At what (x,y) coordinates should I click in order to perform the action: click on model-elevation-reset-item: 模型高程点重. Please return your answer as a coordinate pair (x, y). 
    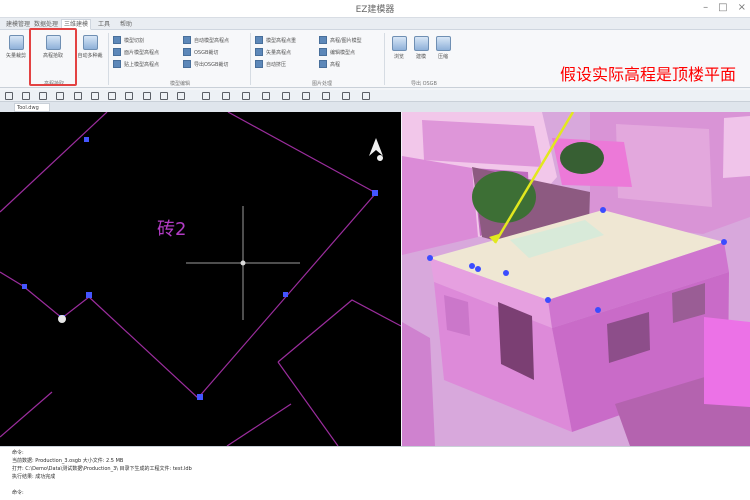
    Looking at the image, I should click on (275, 40).